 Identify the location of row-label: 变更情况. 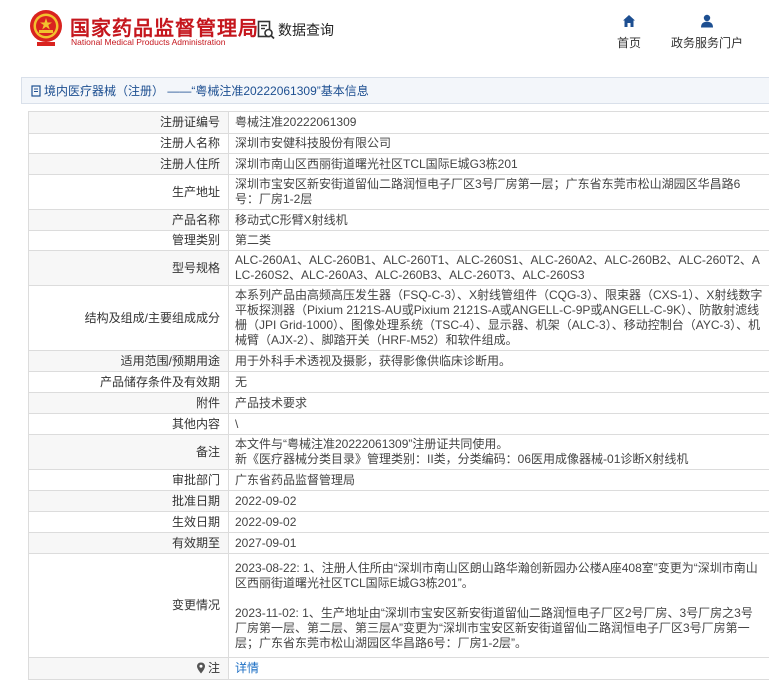
(128, 605).